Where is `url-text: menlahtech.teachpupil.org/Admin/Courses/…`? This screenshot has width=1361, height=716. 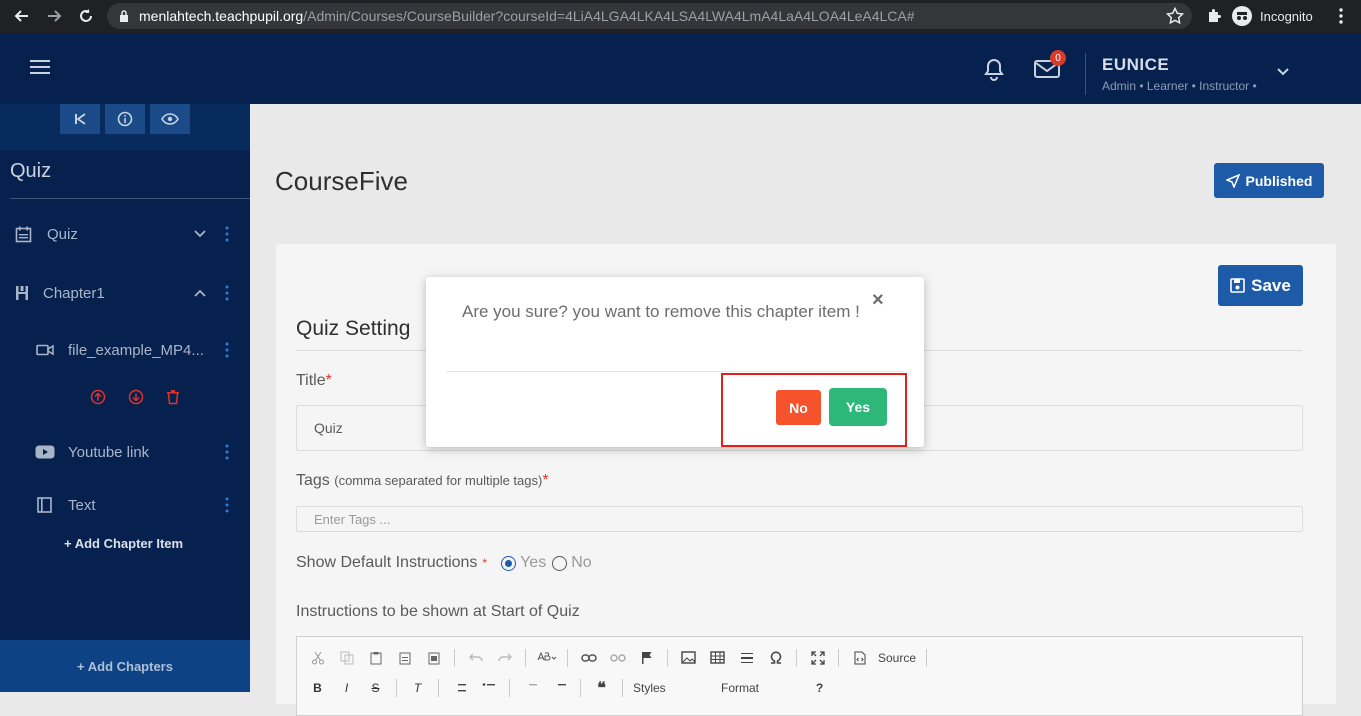
url-text: menlahtech.teachpupil.org/Admin/Courses/… is located at coordinates (527, 16).